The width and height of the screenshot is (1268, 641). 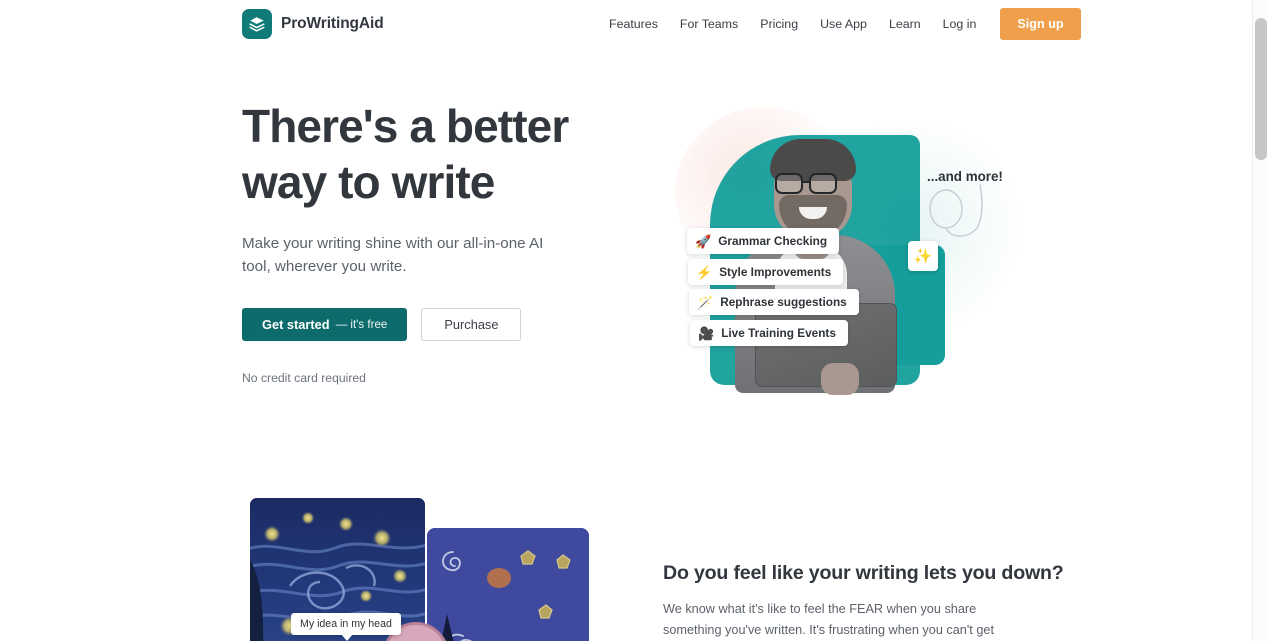 What do you see at coordinates (704, 272) in the screenshot?
I see `lightning-icon: ⚡` at bounding box center [704, 272].